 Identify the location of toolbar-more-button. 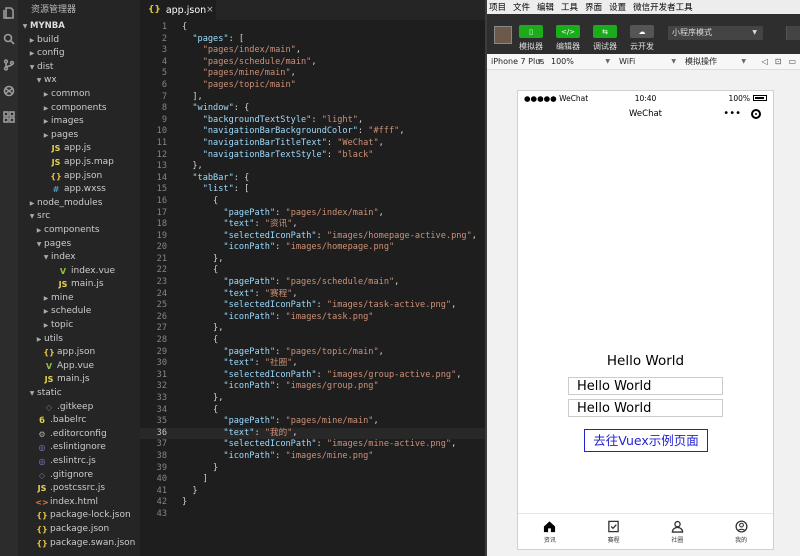
(793, 33).